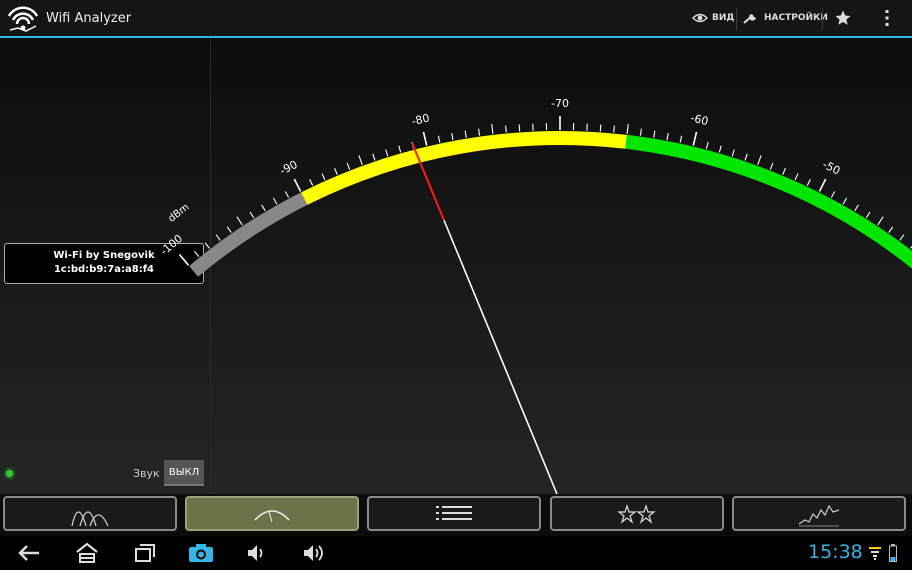  Describe the element at coordinates (420, 119) in the screenshot. I see `gauge-tick-label: -80` at that location.